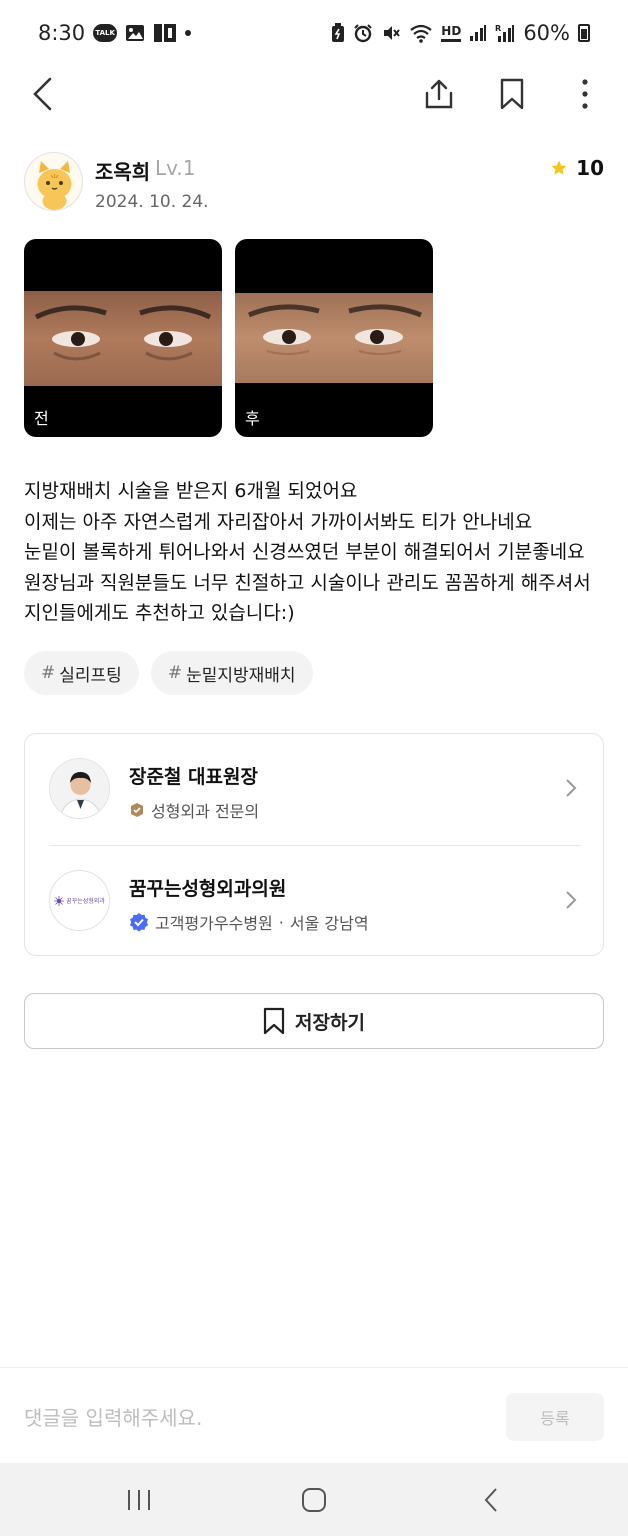  I want to click on after-photo: 후, so click(334, 338).